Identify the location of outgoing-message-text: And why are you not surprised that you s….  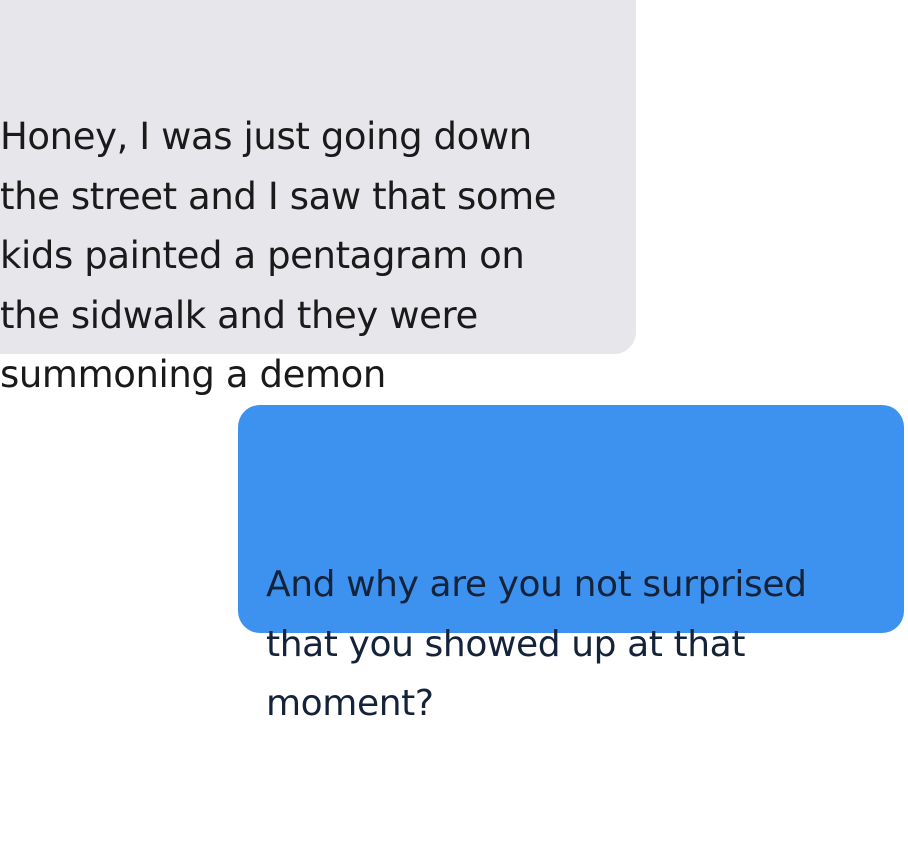
(536, 644).